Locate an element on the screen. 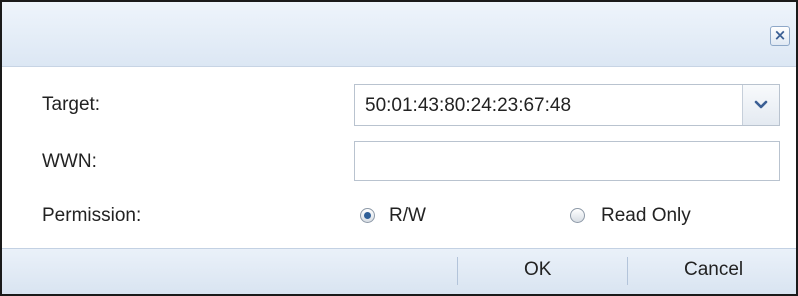 This screenshot has width=798, height=296. close-icon: × is located at coordinates (780, 36).